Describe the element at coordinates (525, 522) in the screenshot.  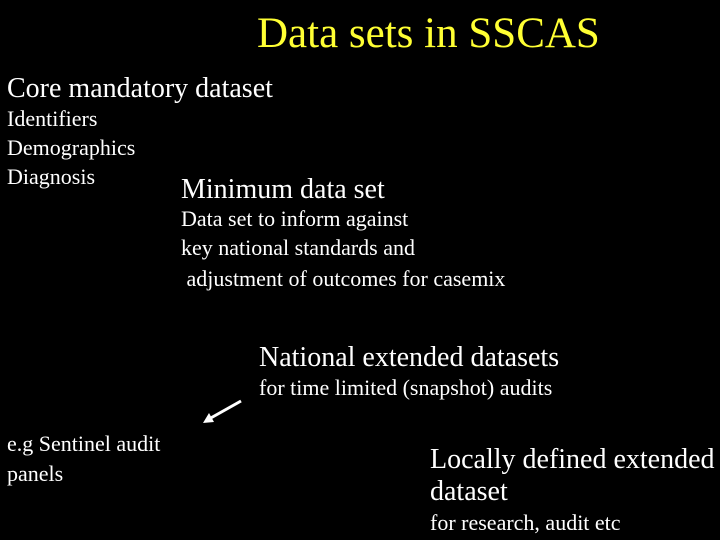
I see `local-extended-subtext: for research, audit etc` at that location.